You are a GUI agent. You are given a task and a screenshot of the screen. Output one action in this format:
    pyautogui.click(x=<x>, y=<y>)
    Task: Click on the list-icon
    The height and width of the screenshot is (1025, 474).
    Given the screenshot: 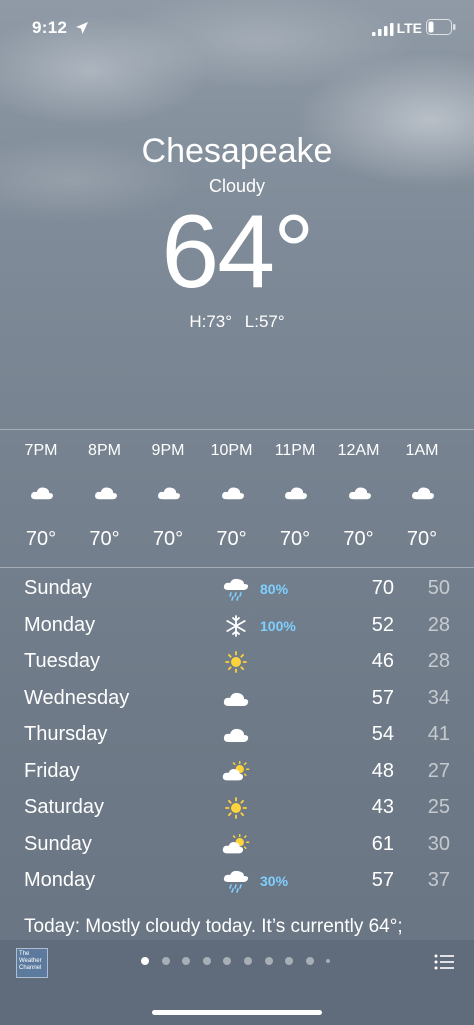 What is the action you would take?
    pyautogui.click(x=444, y=962)
    